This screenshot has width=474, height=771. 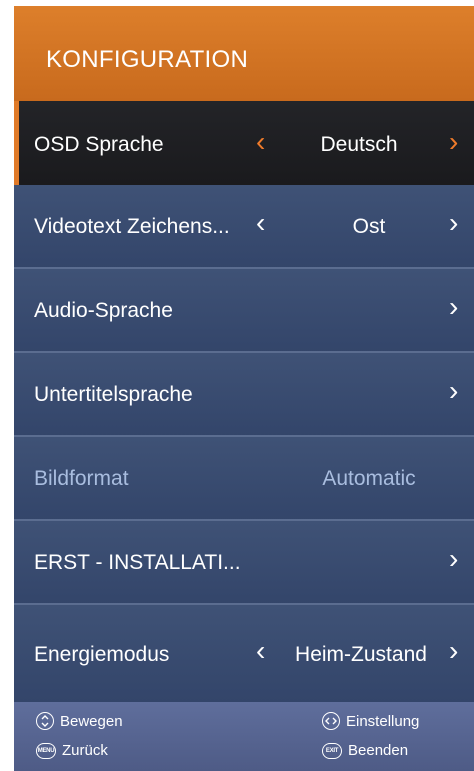 What do you see at coordinates (383, 721) in the screenshot?
I see `hint-setting-label: Einstellung` at bounding box center [383, 721].